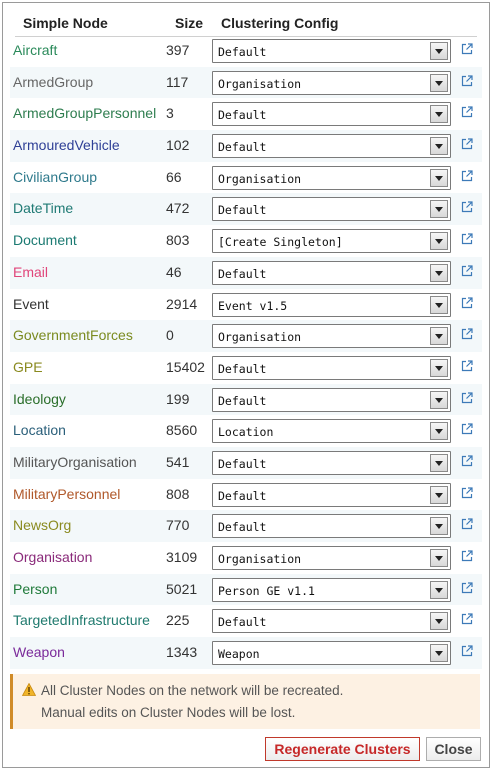  Describe the element at coordinates (66, 145) in the screenshot. I see `node-name: ArmouredVehicle` at that location.